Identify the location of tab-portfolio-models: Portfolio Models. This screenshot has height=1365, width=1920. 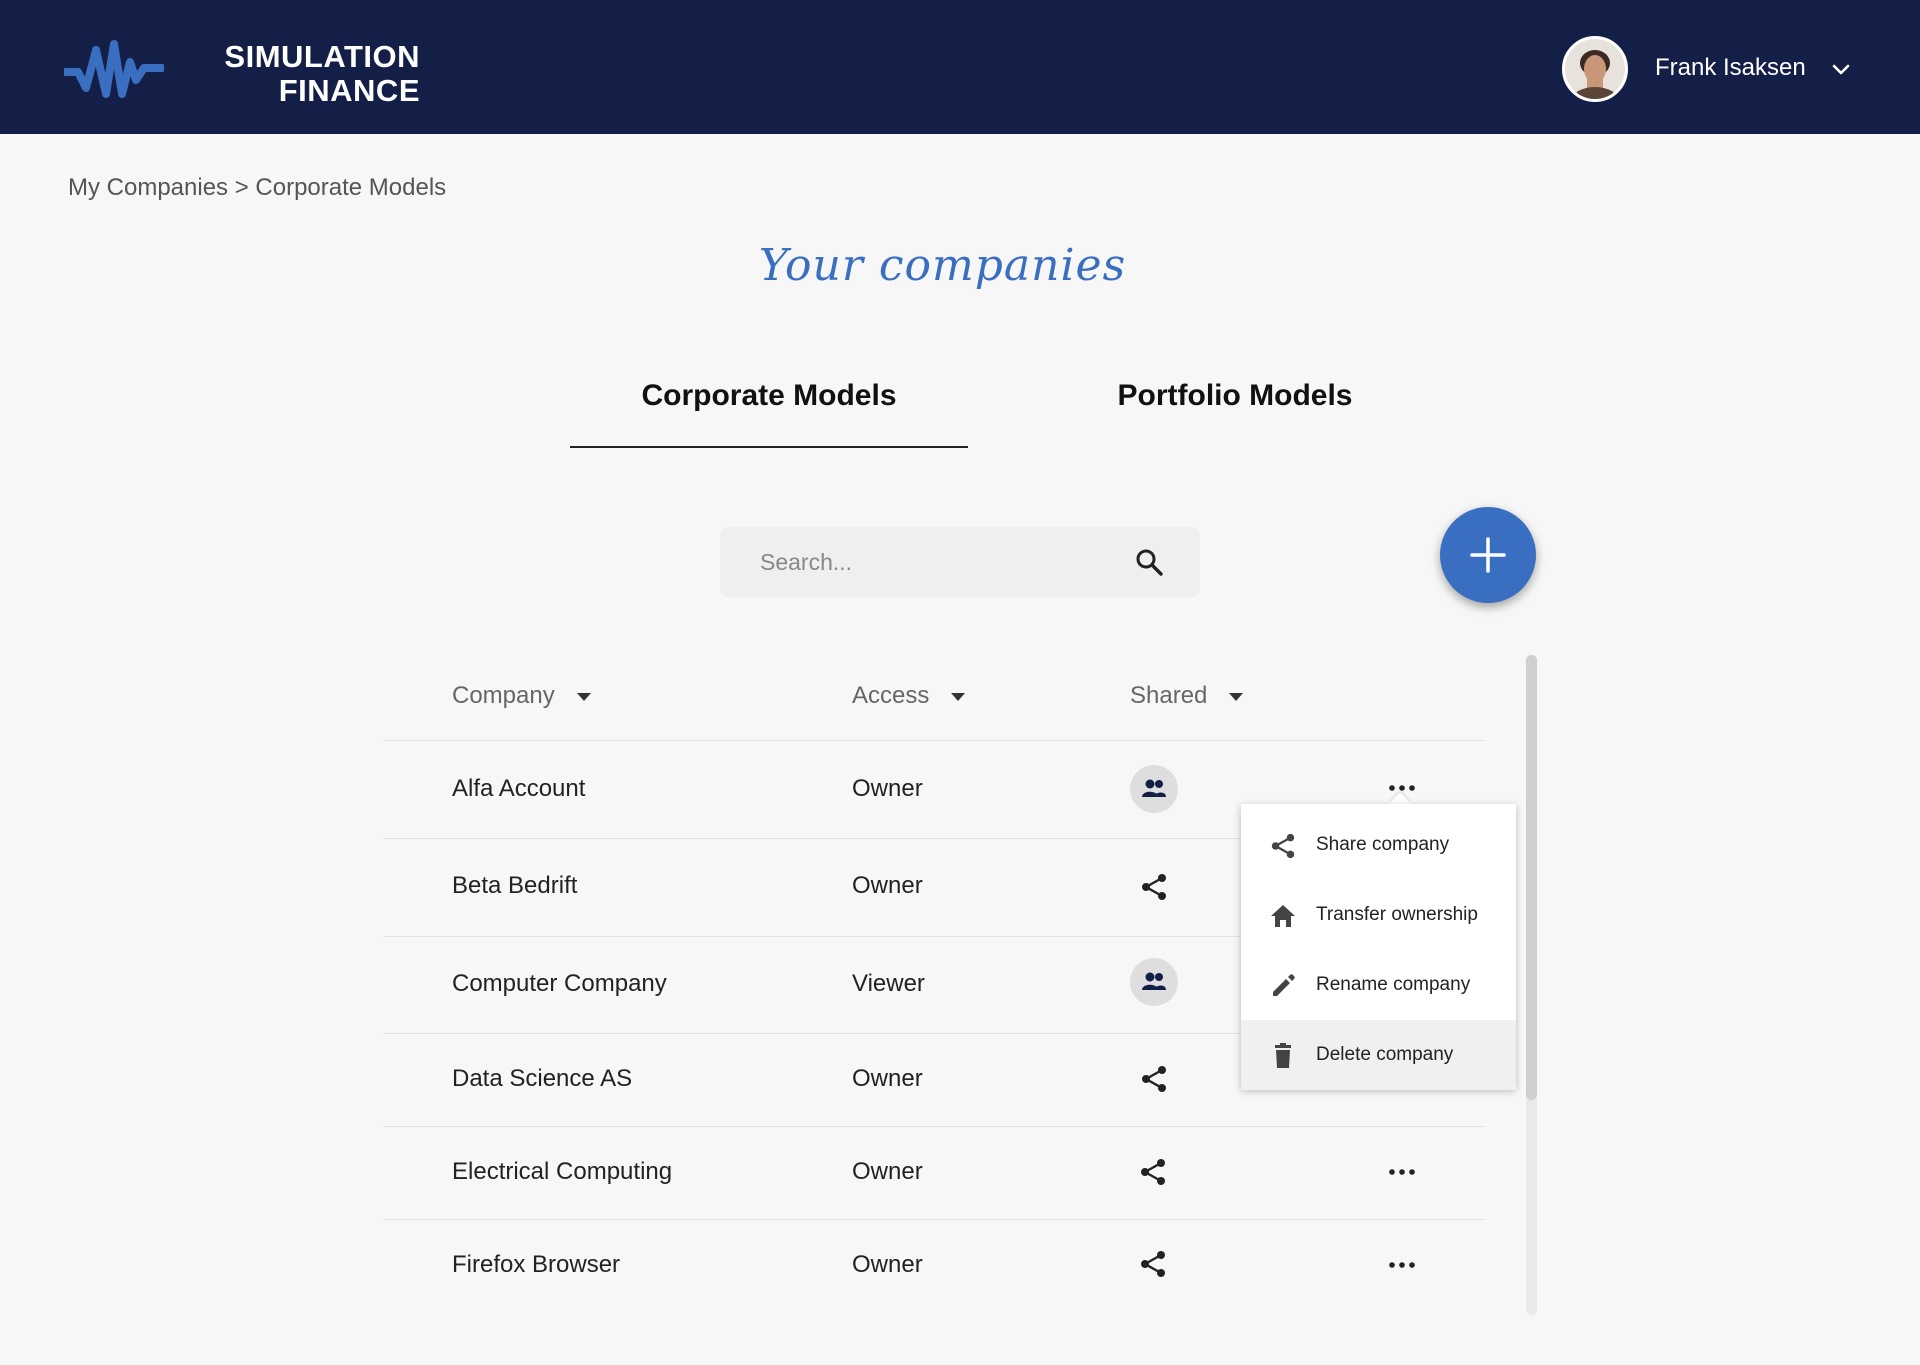
(1235, 410).